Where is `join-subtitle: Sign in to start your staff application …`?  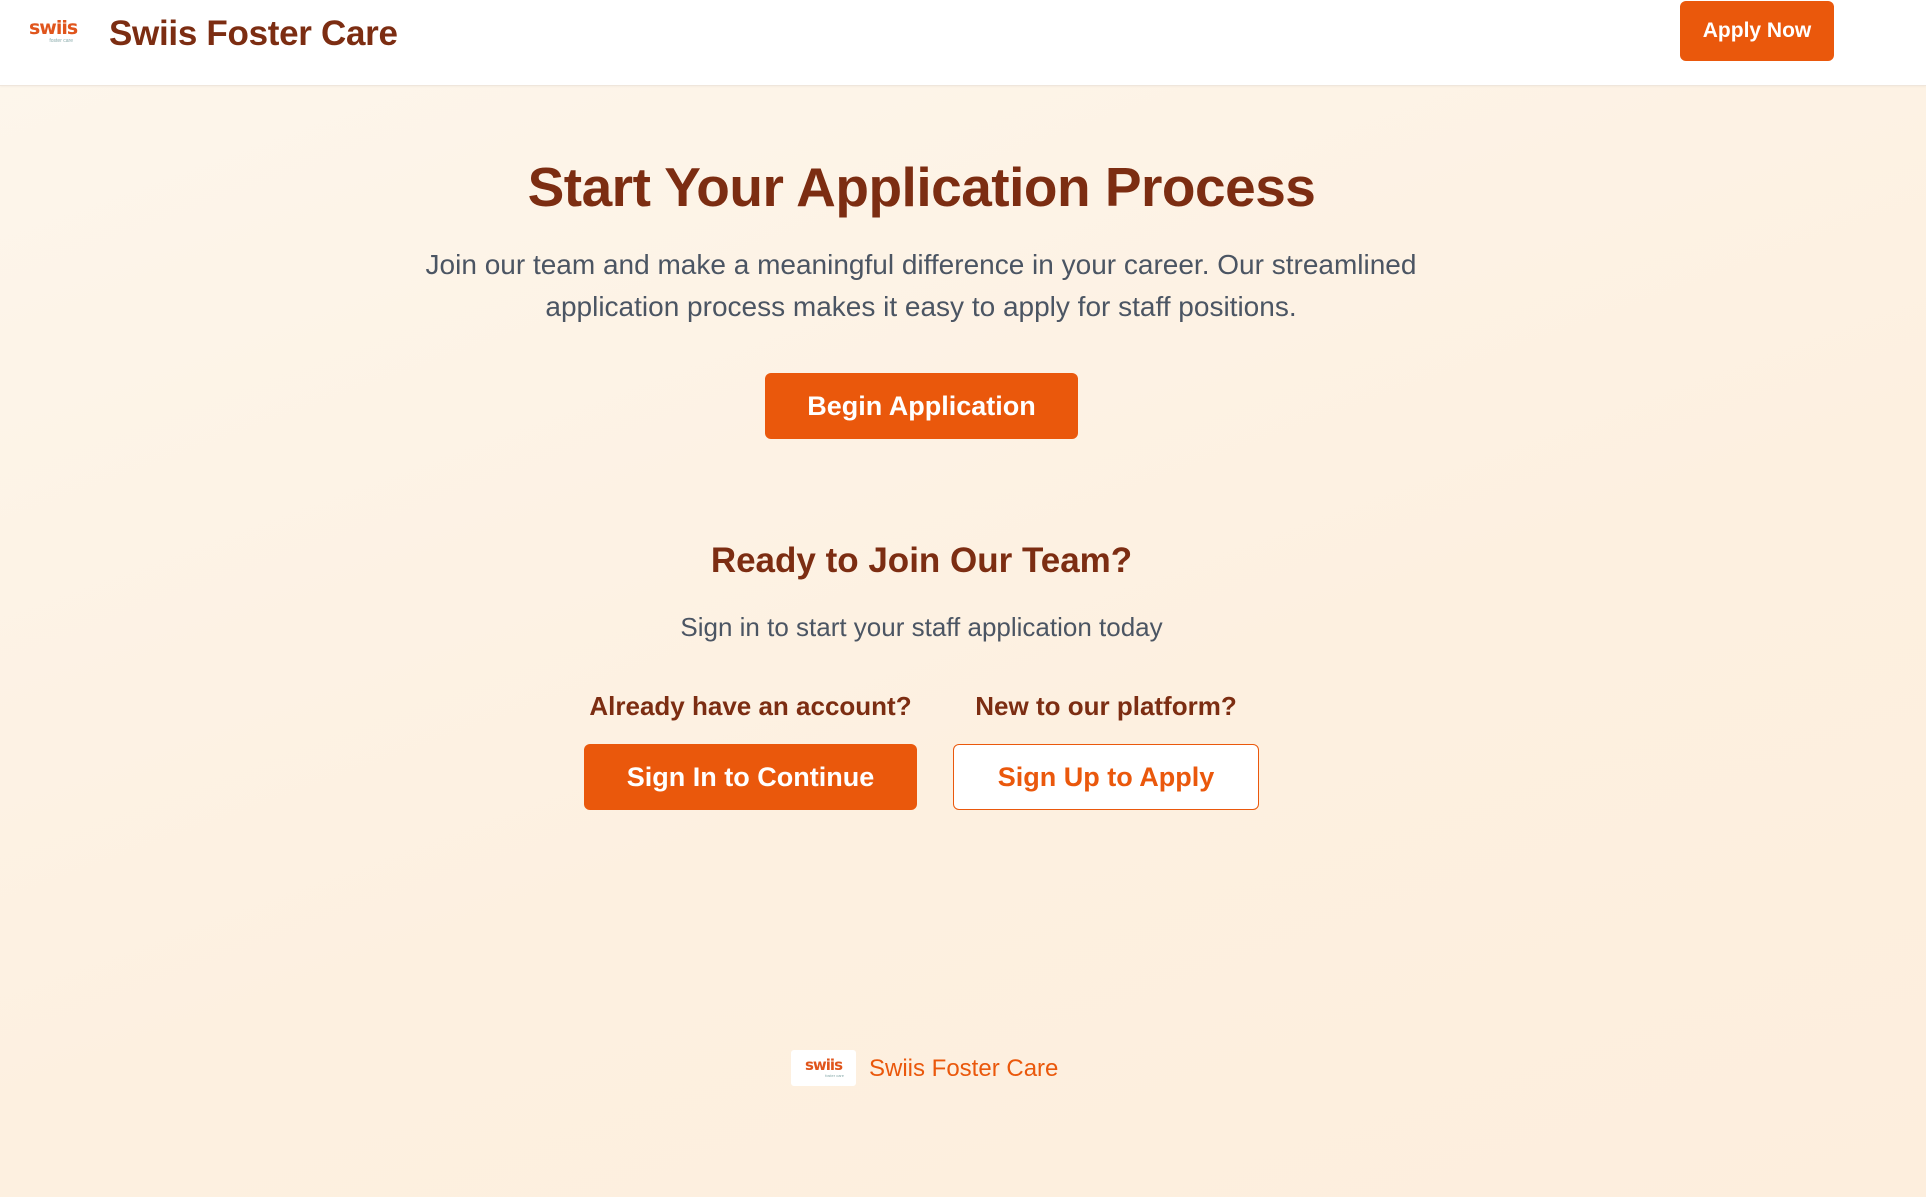 join-subtitle: Sign in to start your staff application … is located at coordinates (921, 627).